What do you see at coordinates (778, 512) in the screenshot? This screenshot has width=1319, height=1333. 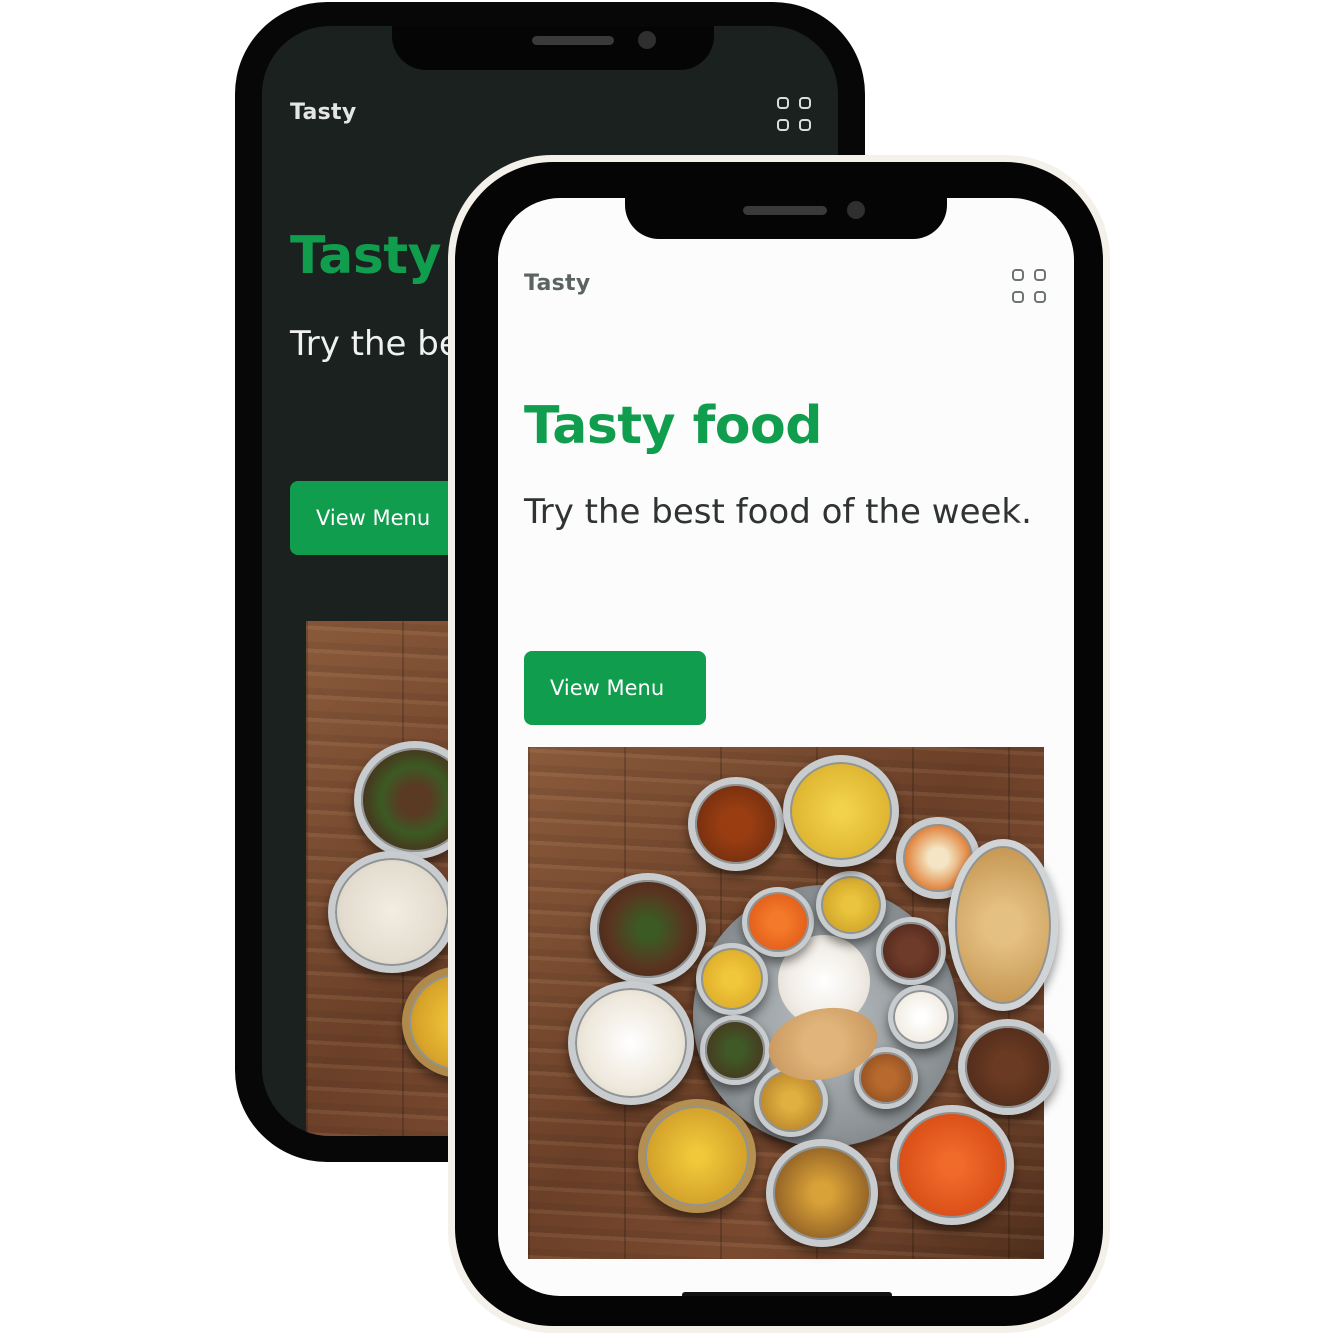 I see `hero-subtitle: Try the best food of the week.` at bounding box center [778, 512].